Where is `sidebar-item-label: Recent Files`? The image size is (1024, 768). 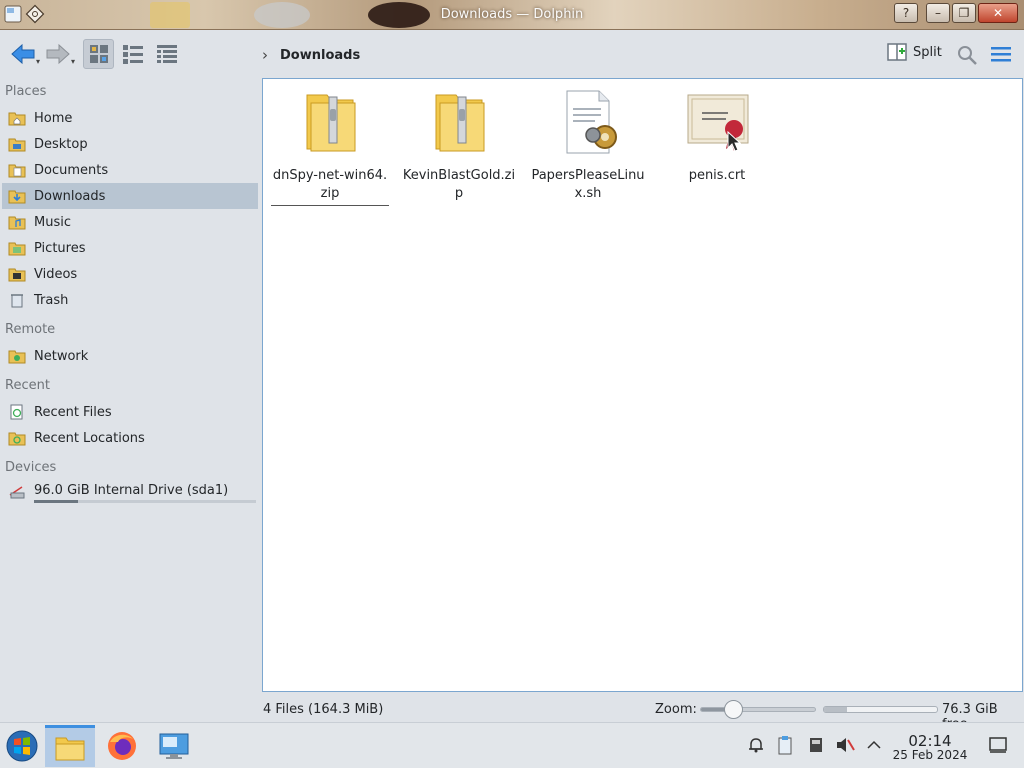 sidebar-item-label: Recent Files is located at coordinates (73, 412).